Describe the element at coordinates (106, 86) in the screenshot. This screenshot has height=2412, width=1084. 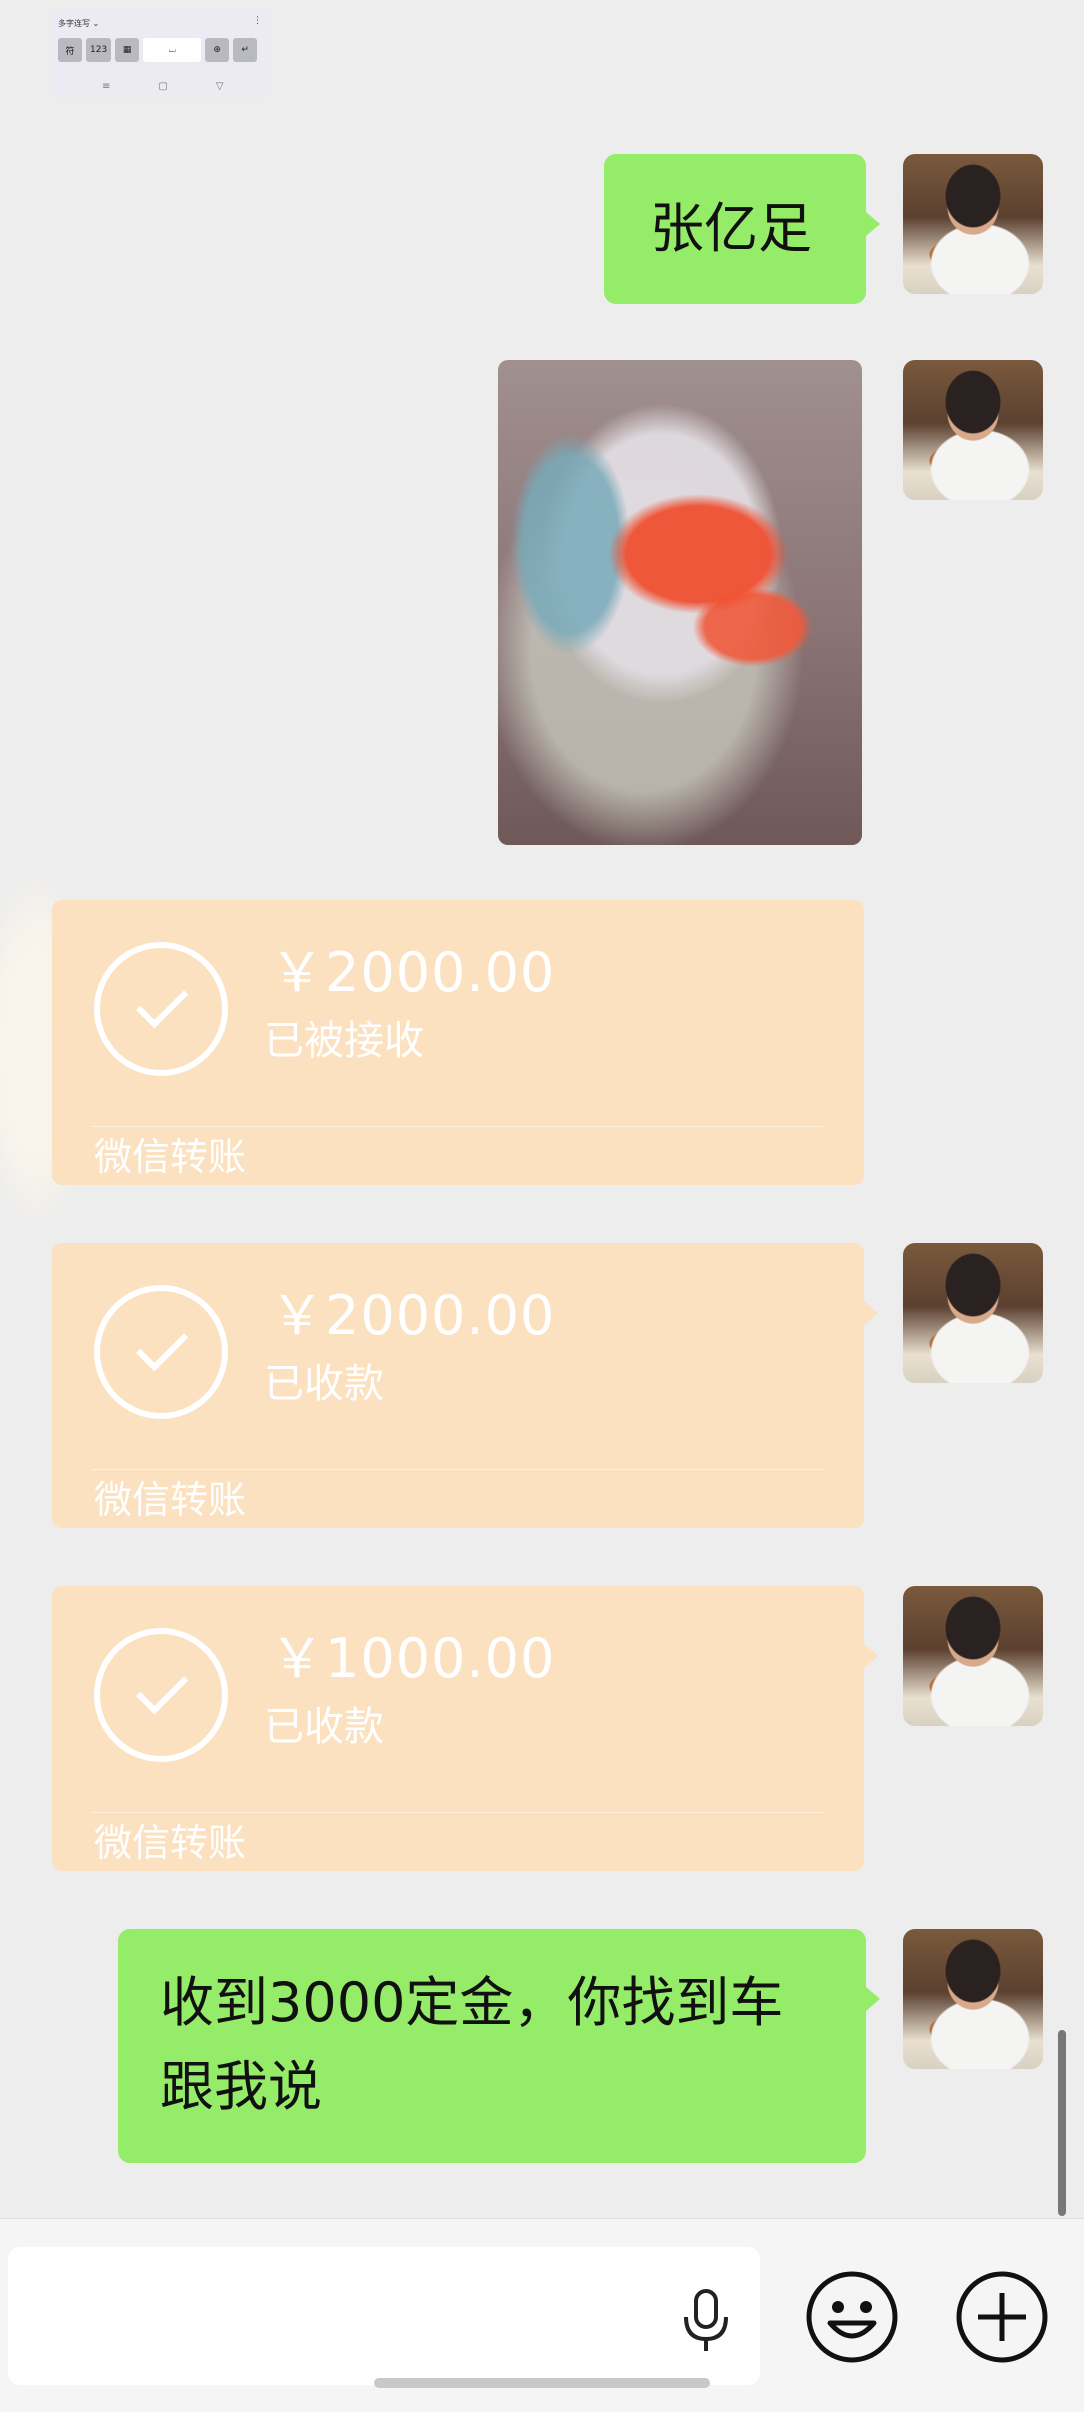
I see `keyboard-nav-menu-icon: ≡` at that location.